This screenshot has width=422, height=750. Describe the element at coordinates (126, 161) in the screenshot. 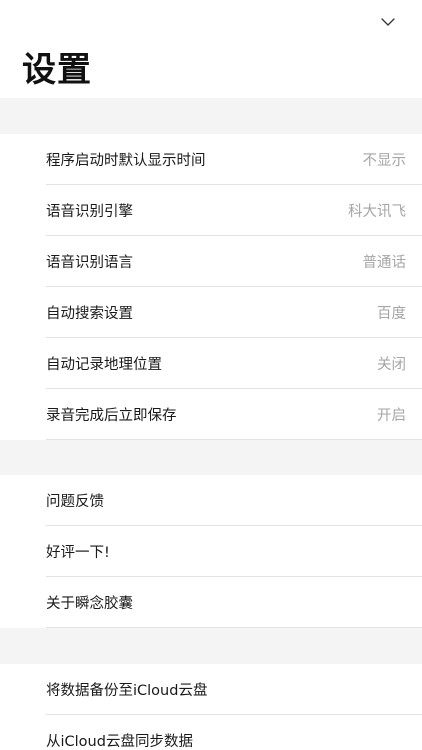

I see `setting-label: 程序启动时默认显示时间` at that location.